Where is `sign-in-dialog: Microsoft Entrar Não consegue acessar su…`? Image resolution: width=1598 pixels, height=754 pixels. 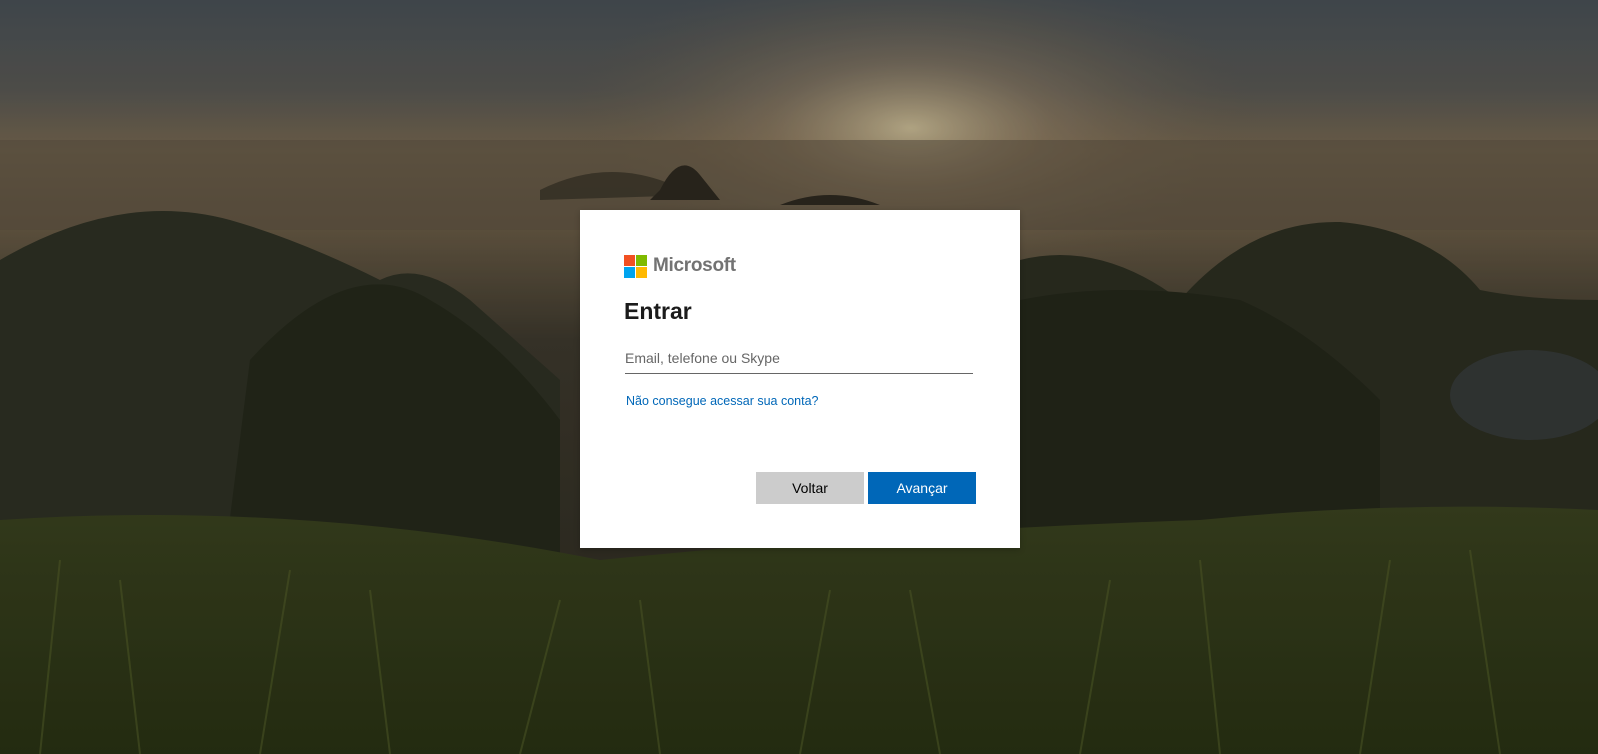 sign-in-dialog: Microsoft Entrar Não consegue acessar su… is located at coordinates (800, 379).